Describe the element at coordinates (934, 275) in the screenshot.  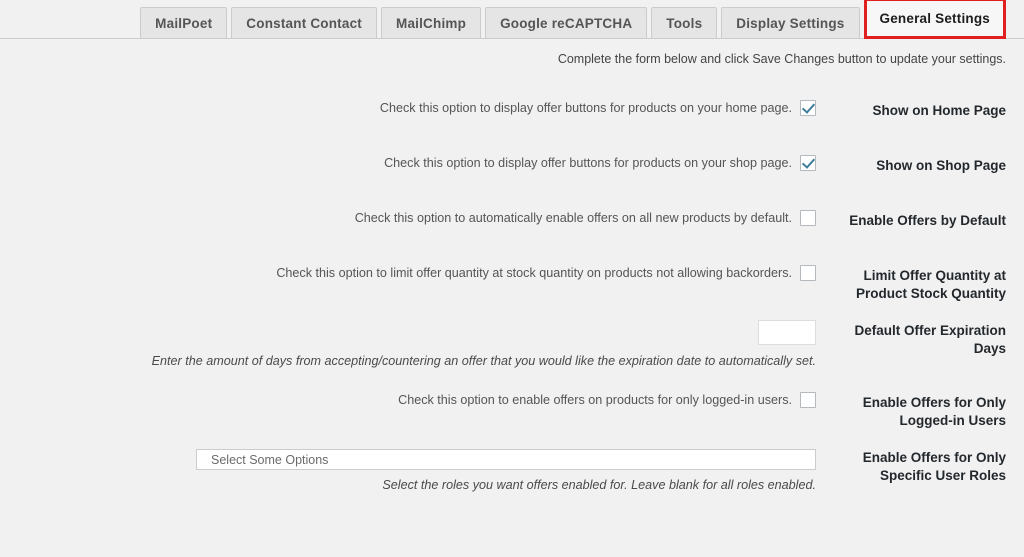
I see `label-limit-offer-quantity-line1: Limit Offer Quantity at` at that location.